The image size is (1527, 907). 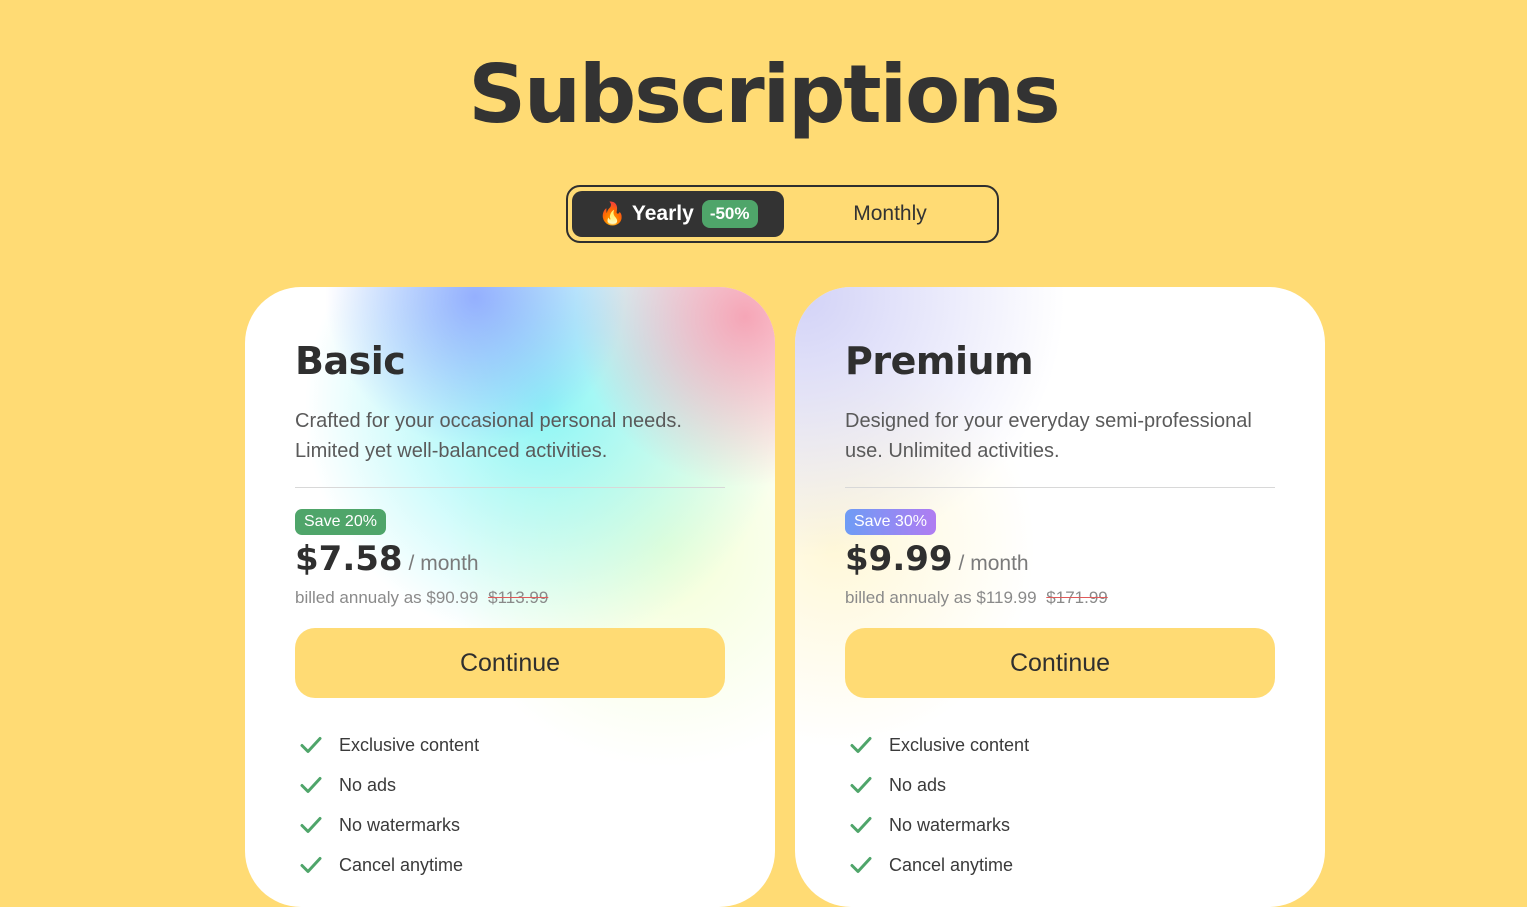 What do you see at coordinates (387, 597) in the screenshot?
I see `billed-annual-text: billed annualy as $90.99` at bounding box center [387, 597].